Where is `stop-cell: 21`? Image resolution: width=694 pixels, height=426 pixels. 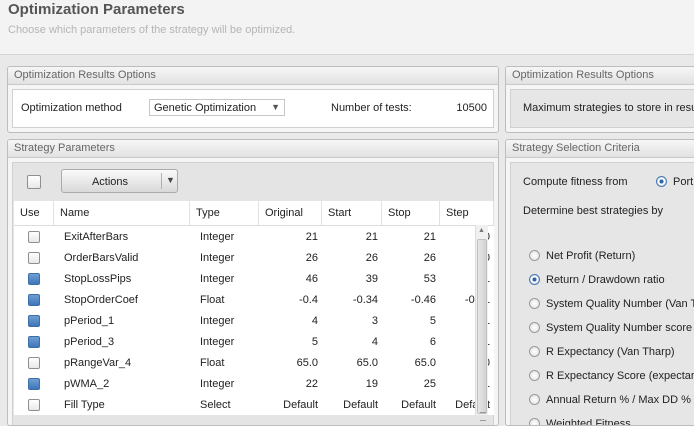
stop-cell: 21 is located at coordinates (411, 236).